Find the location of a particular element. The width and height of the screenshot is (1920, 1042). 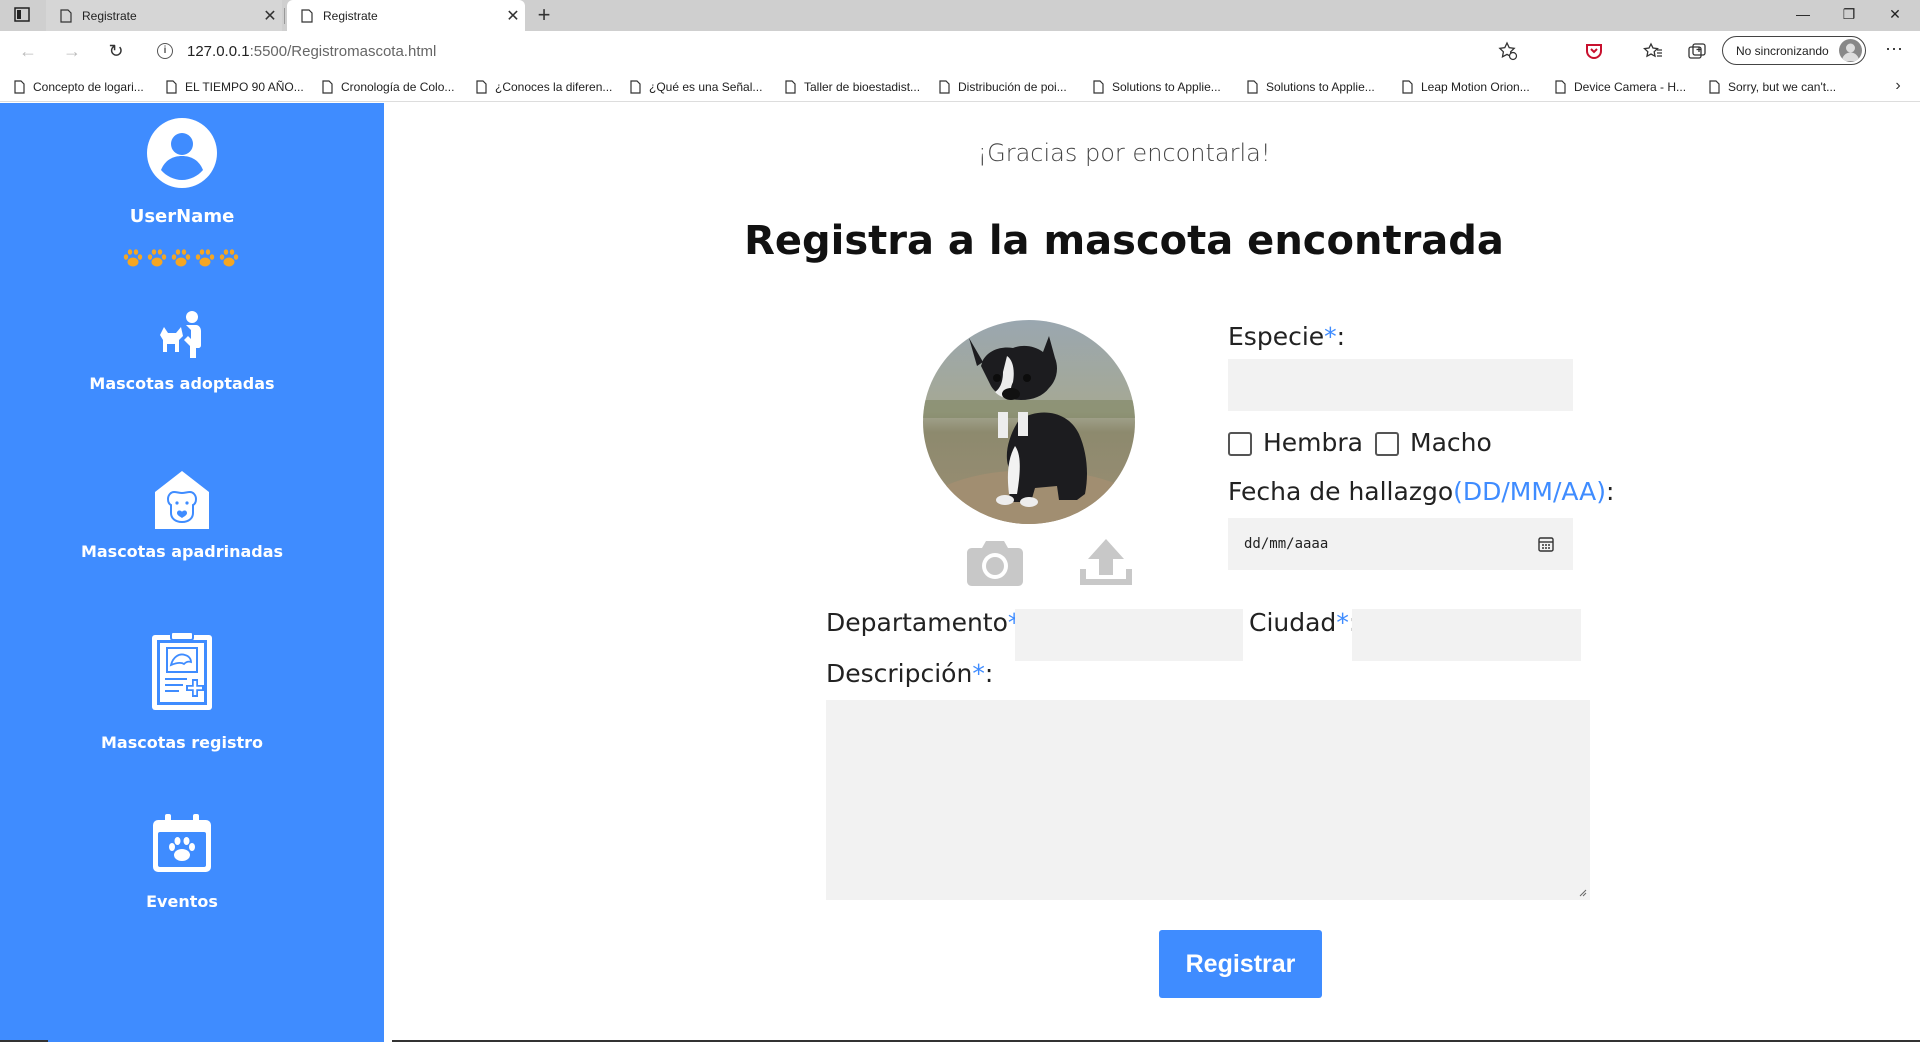

especie-label-text: Especie is located at coordinates (1276, 336).